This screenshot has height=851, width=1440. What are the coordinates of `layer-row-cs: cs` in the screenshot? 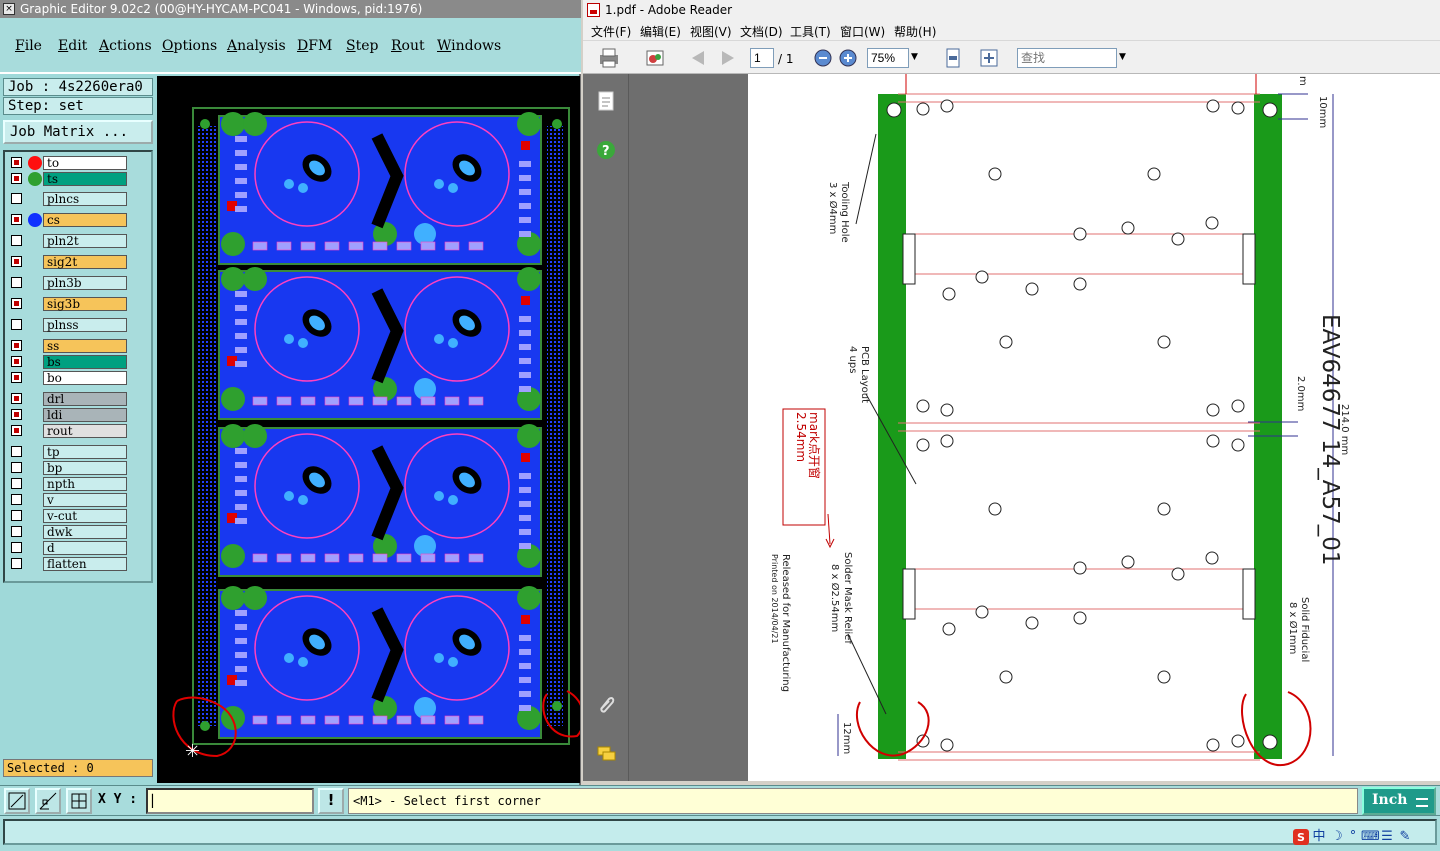 It's located at (68, 220).